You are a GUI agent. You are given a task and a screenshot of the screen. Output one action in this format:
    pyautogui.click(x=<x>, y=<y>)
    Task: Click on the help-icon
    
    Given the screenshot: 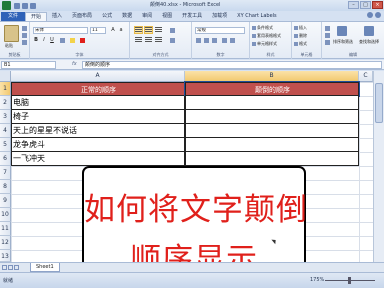 What is the action you would take?
    pyautogui.click(x=378, y=15)
    